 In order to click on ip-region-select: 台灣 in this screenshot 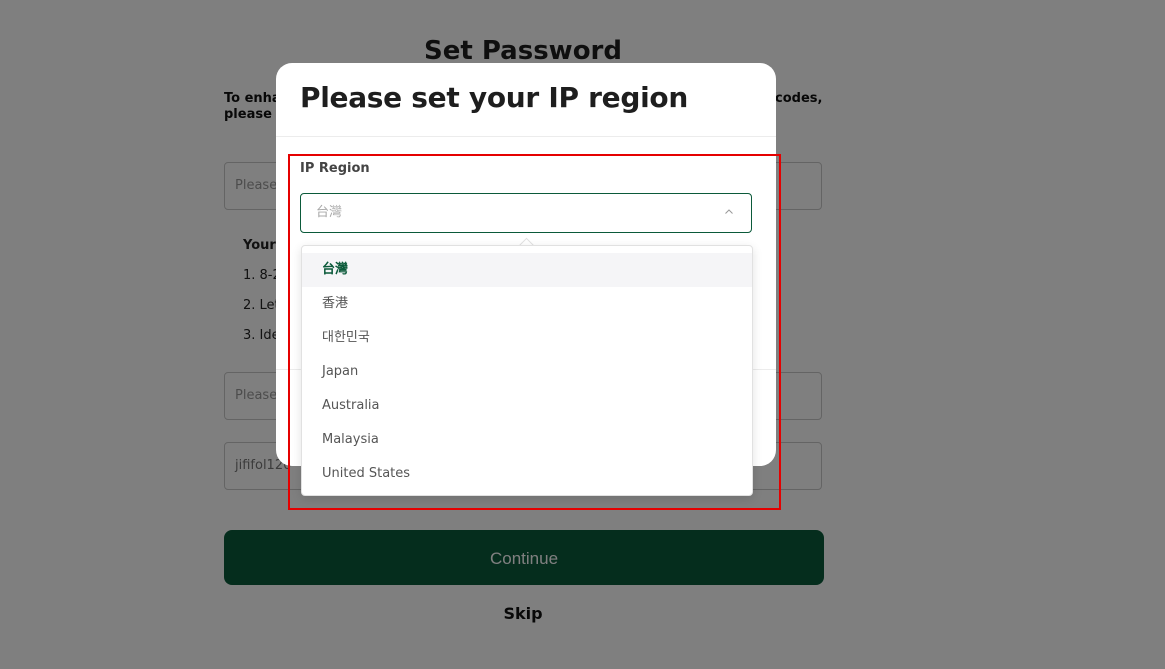, I will do `click(526, 213)`.